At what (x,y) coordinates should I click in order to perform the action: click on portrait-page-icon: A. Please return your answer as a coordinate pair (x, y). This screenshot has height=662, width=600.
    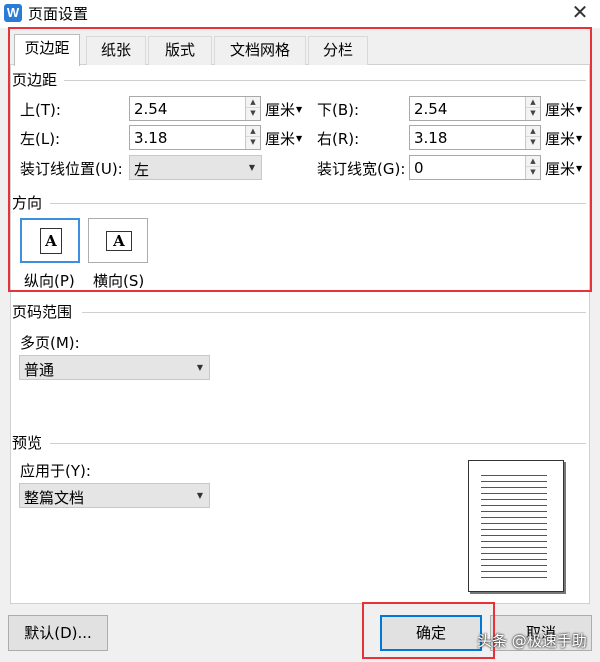
    Looking at the image, I should click on (51, 241).